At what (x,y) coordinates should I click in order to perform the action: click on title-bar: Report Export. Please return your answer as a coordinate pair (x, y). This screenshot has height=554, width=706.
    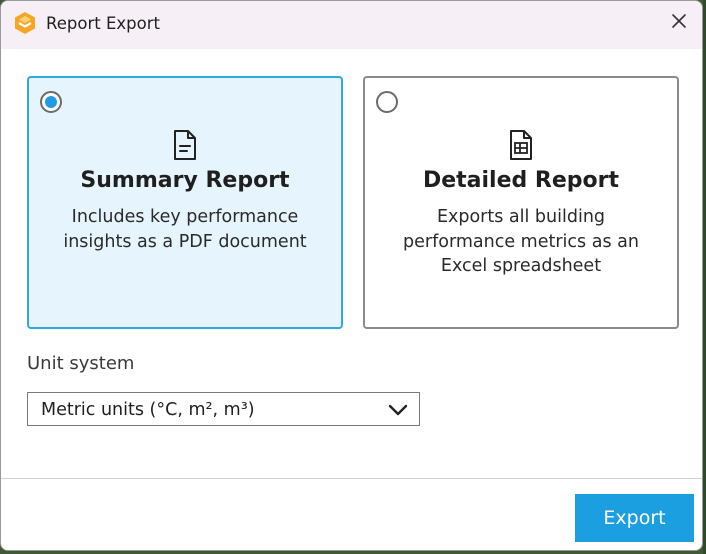
    Looking at the image, I should click on (351, 25).